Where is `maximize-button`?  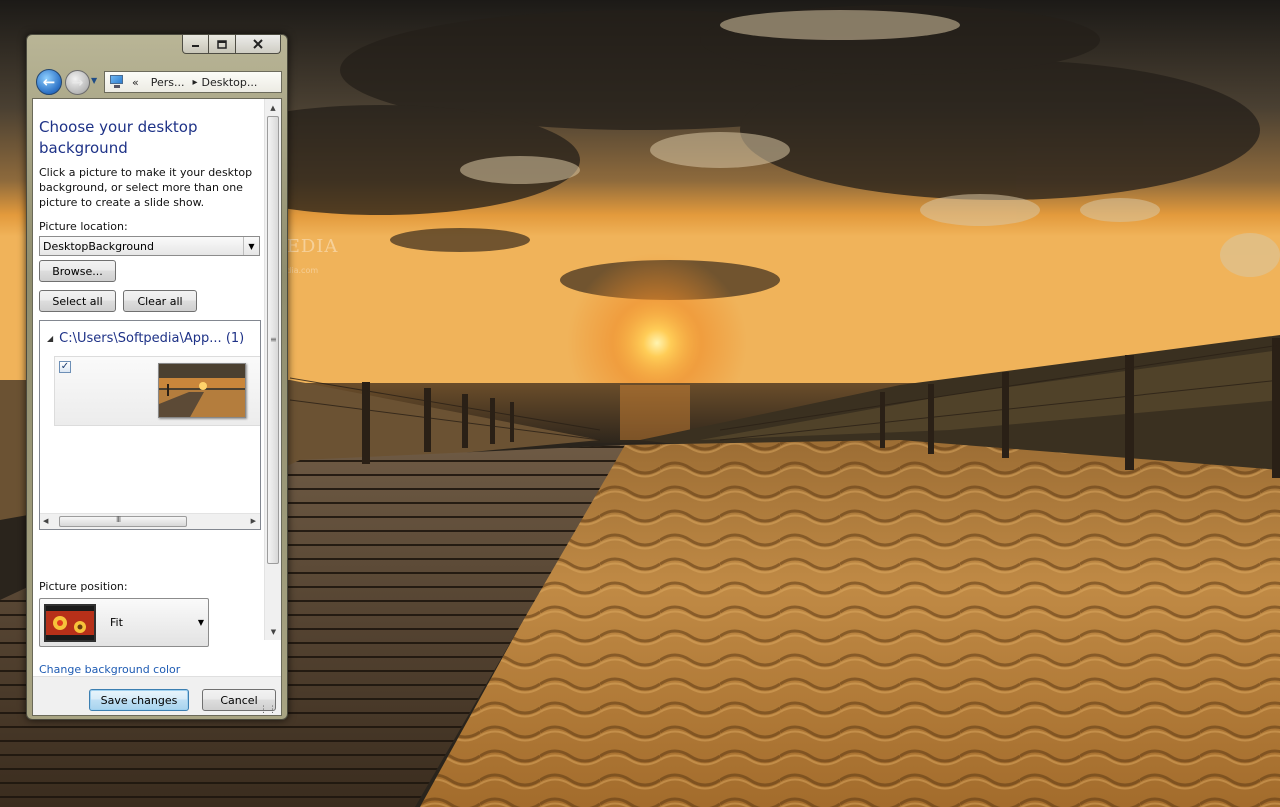
maximize-button is located at coordinates (222, 44).